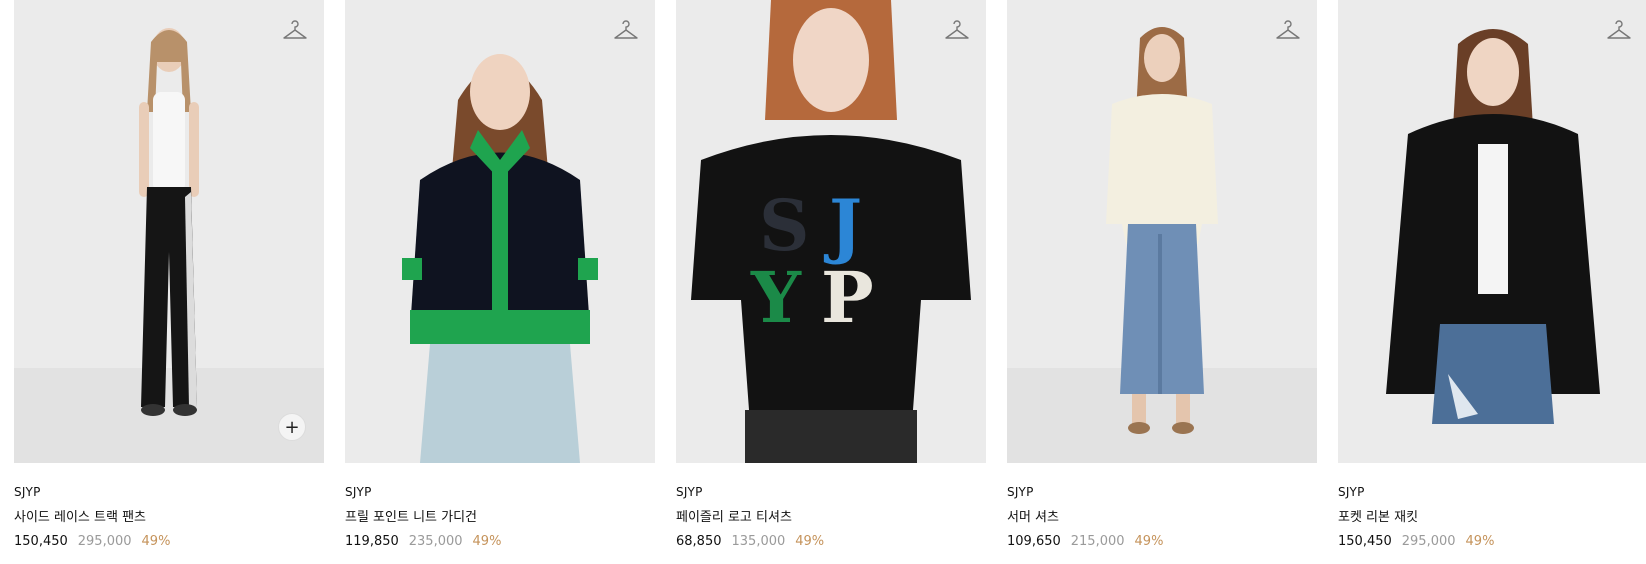  What do you see at coordinates (500, 515) in the screenshot?
I see `product-name: 프릴 포인트 니트 가디건` at bounding box center [500, 515].